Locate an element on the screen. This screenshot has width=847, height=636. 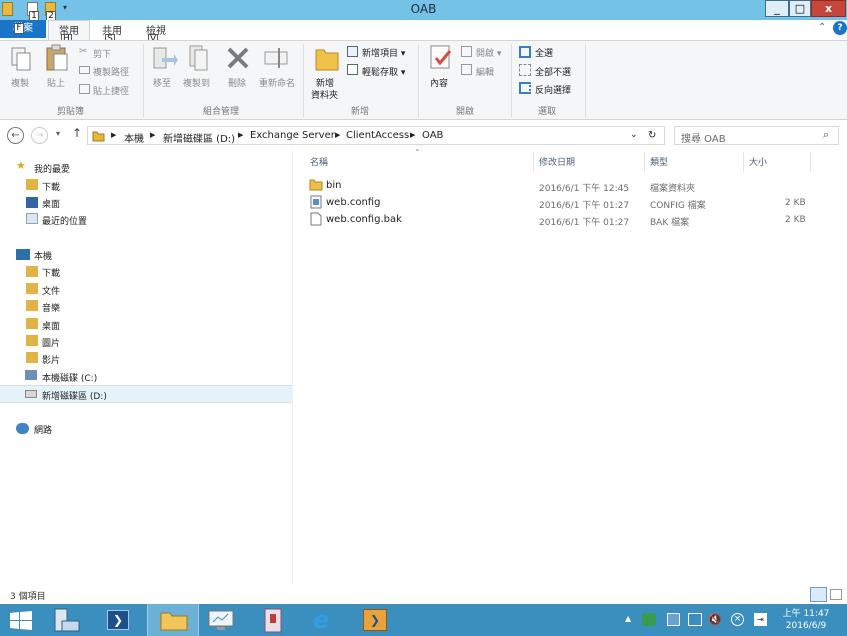
properties-icon is located at coordinates (441, 58).